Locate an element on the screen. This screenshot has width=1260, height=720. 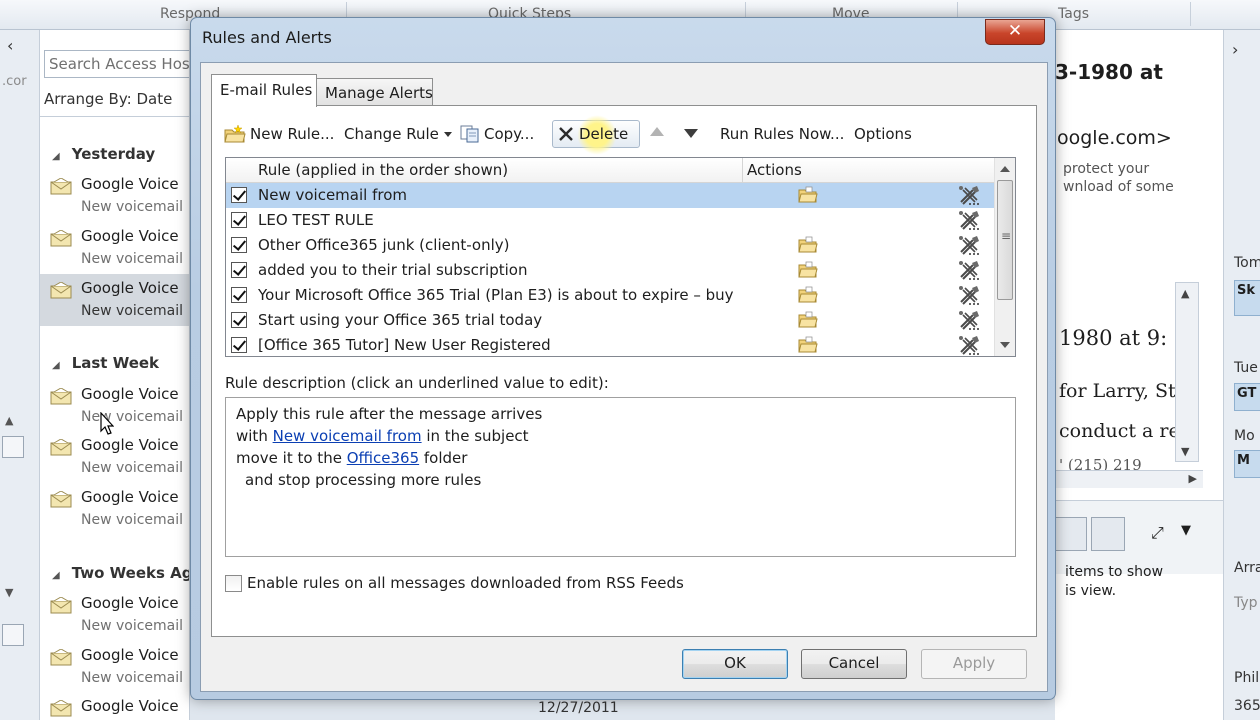
appointment-card: GT is located at coordinates (1247, 397).